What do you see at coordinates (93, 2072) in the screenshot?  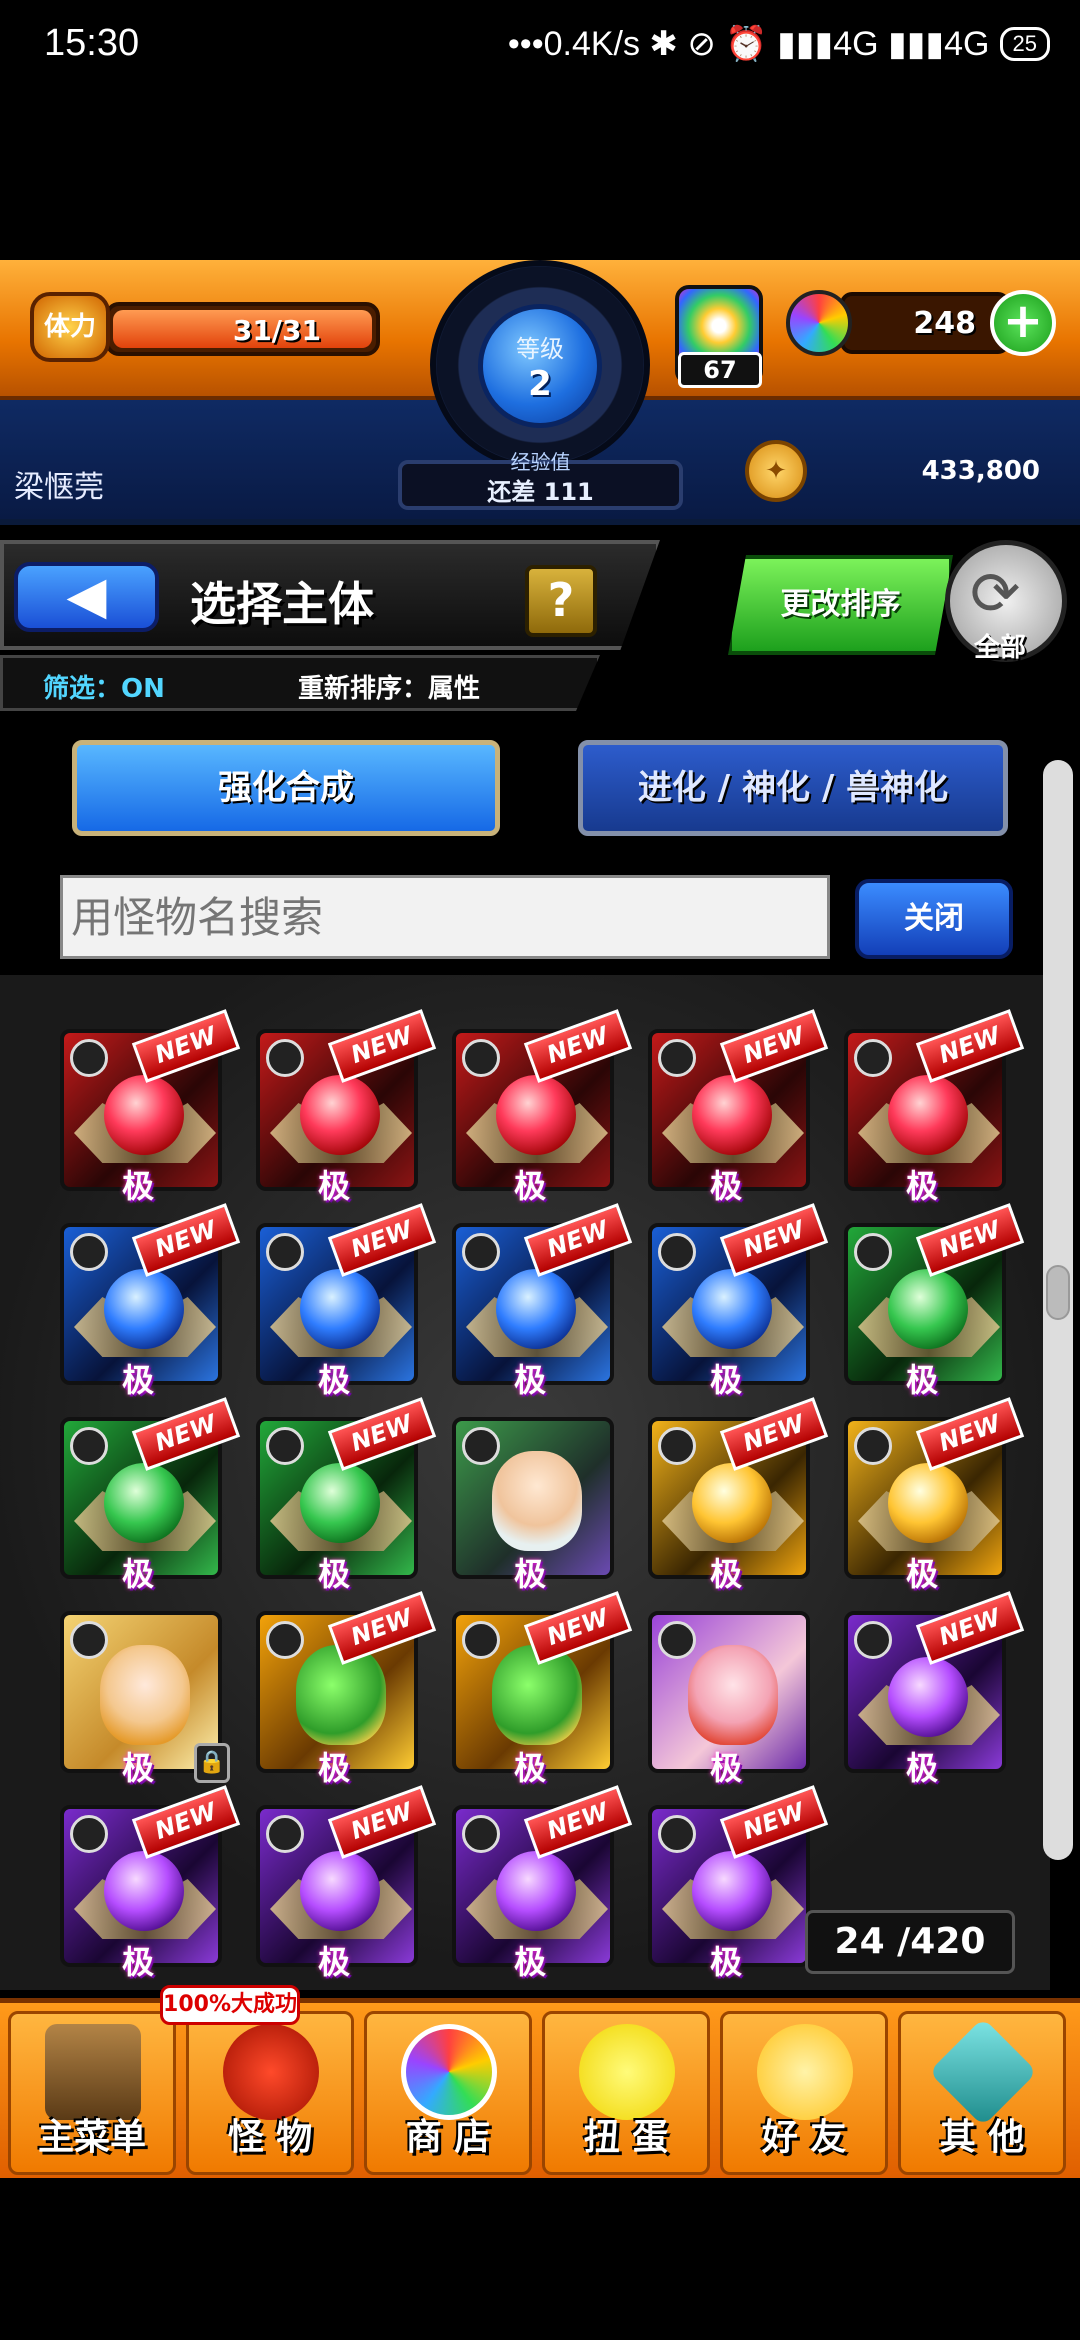 I see `home-icon` at bounding box center [93, 2072].